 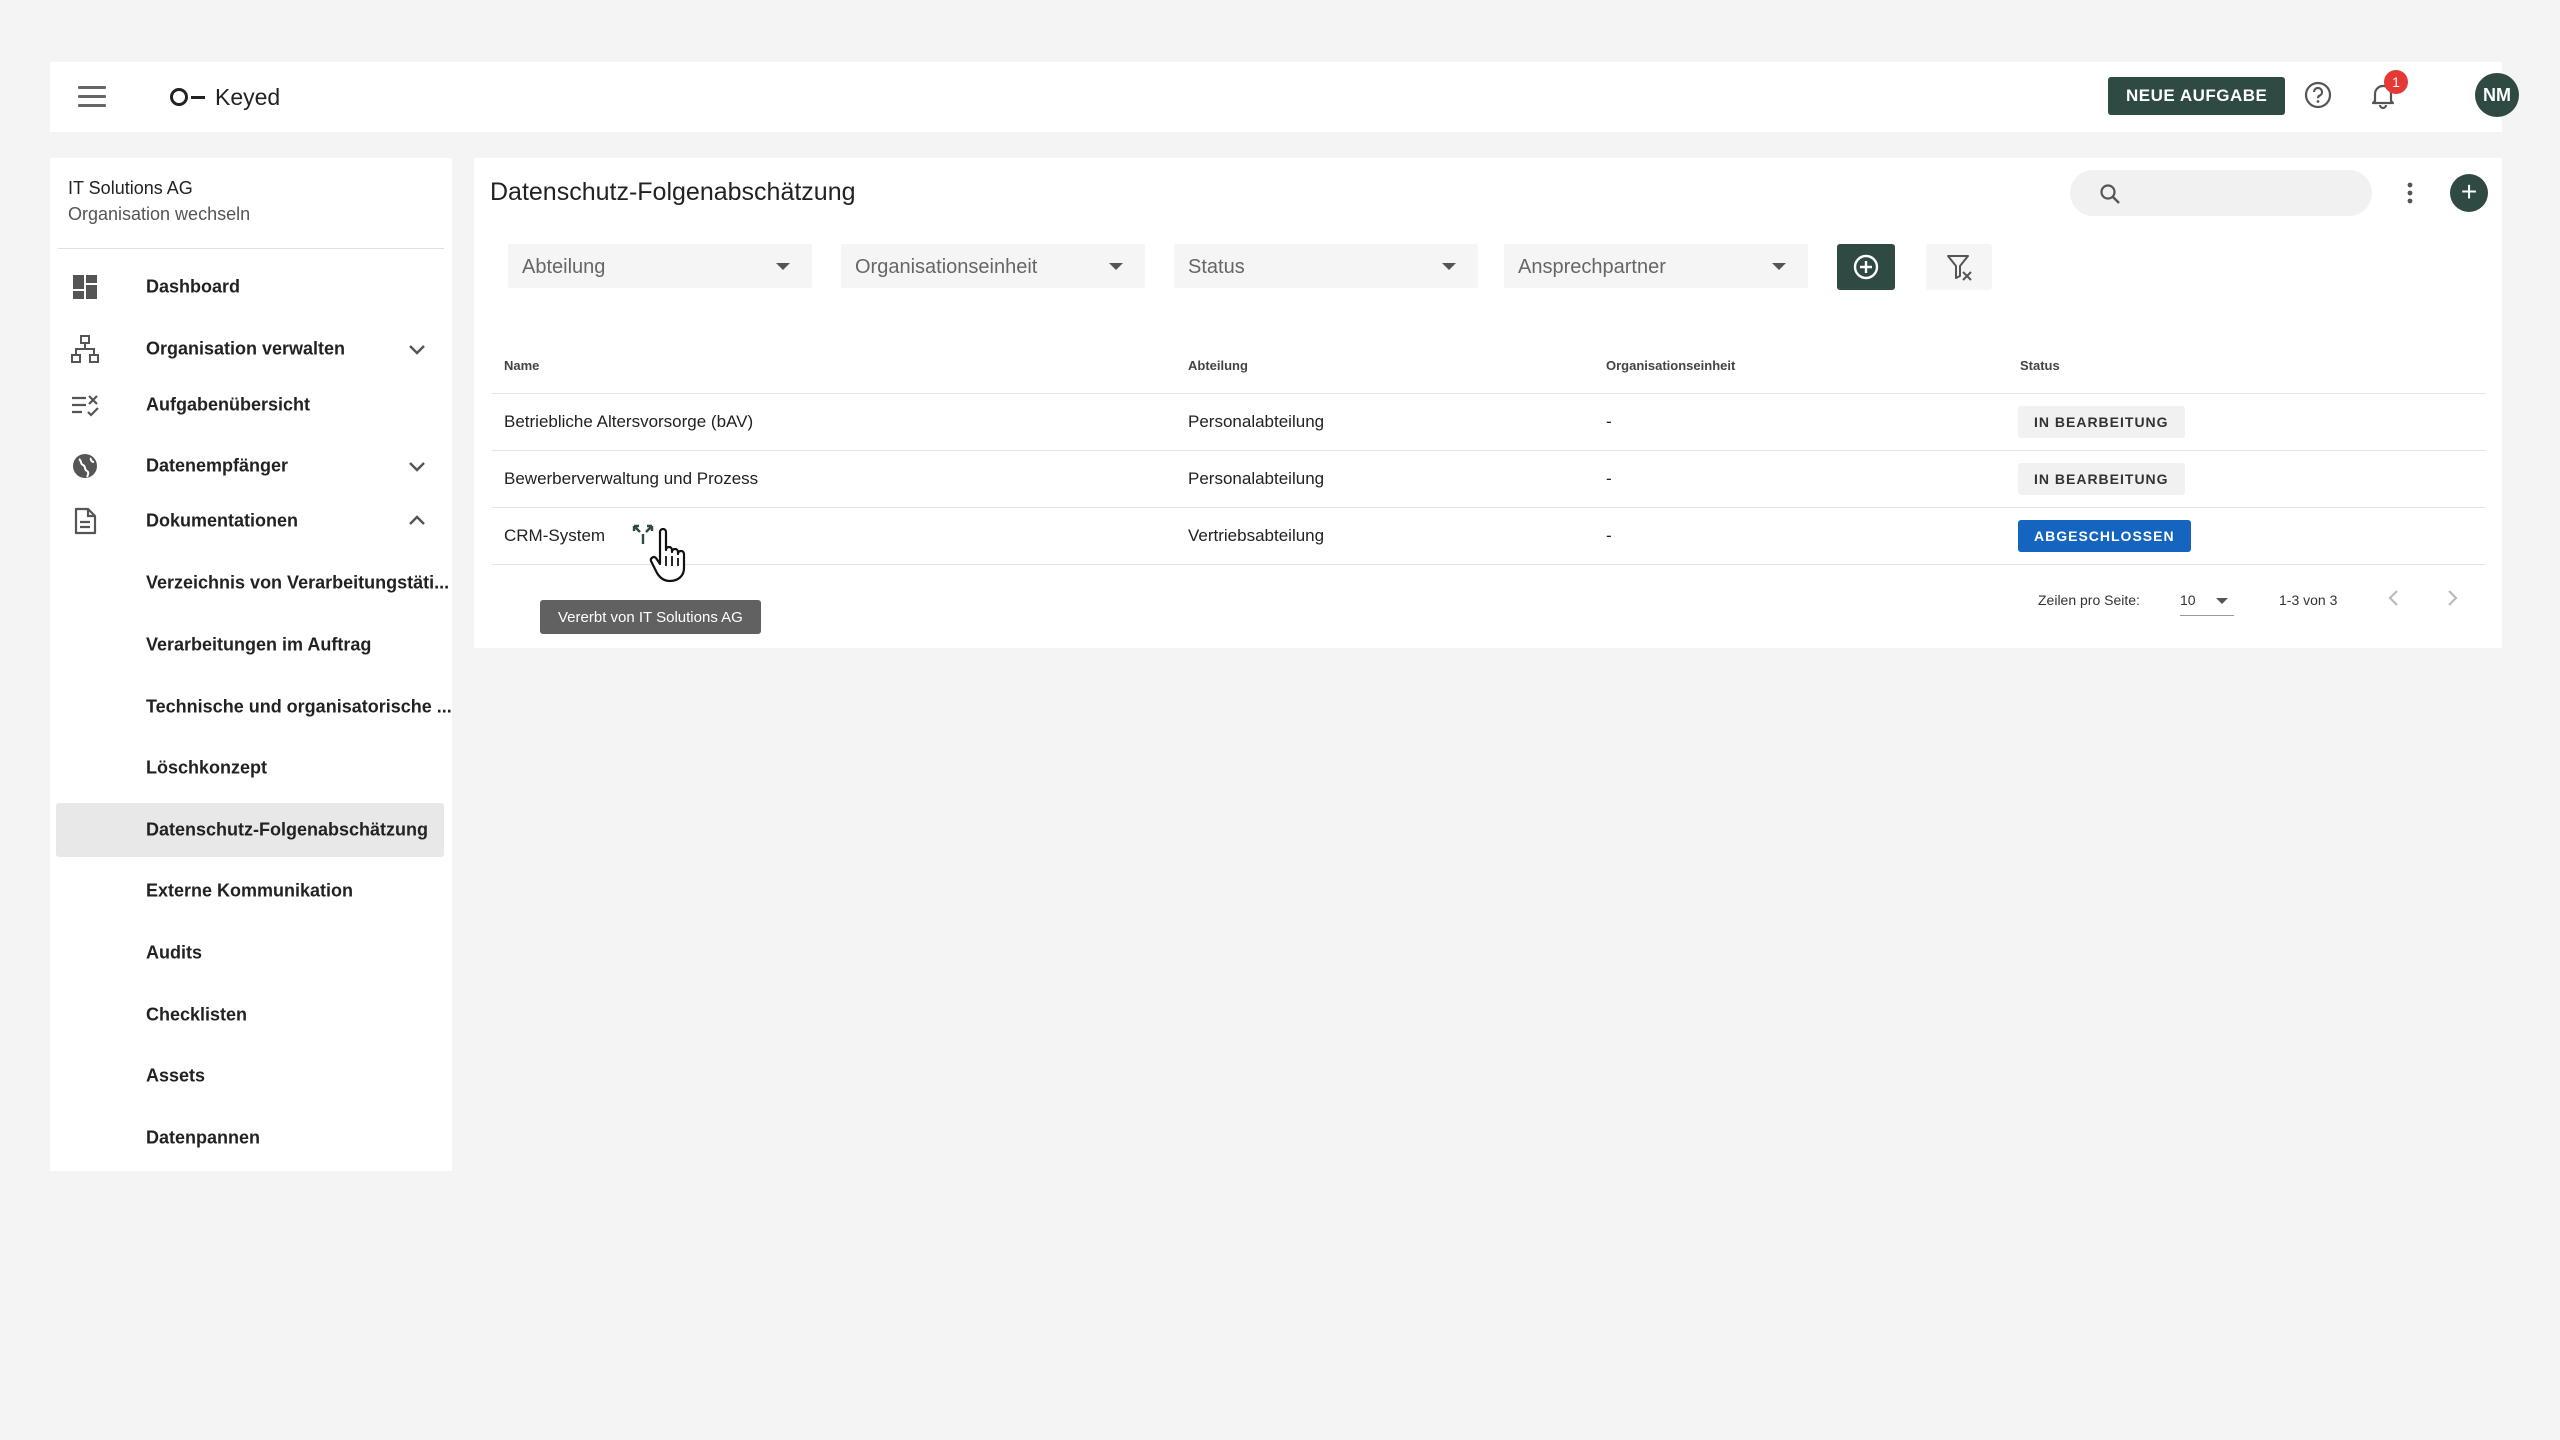 What do you see at coordinates (85, 466) in the screenshot?
I see `globe-icon` at bounding box center [85, 466].